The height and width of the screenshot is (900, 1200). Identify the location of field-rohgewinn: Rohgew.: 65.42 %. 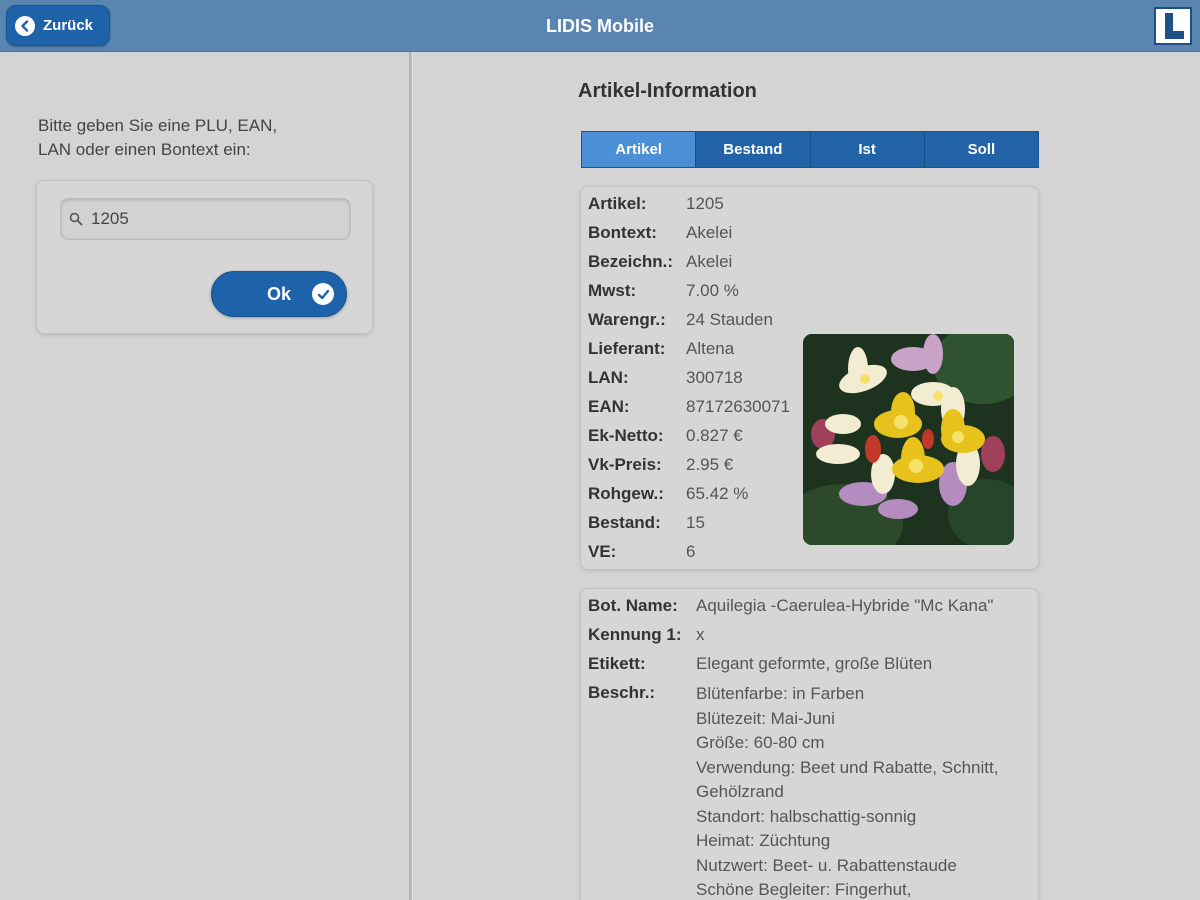
(668, 493).